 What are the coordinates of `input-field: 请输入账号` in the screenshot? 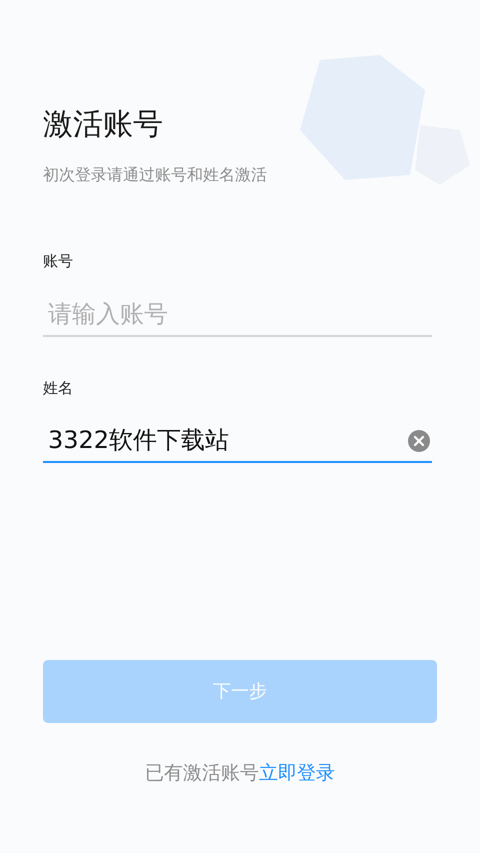 It's located at (237, 314).